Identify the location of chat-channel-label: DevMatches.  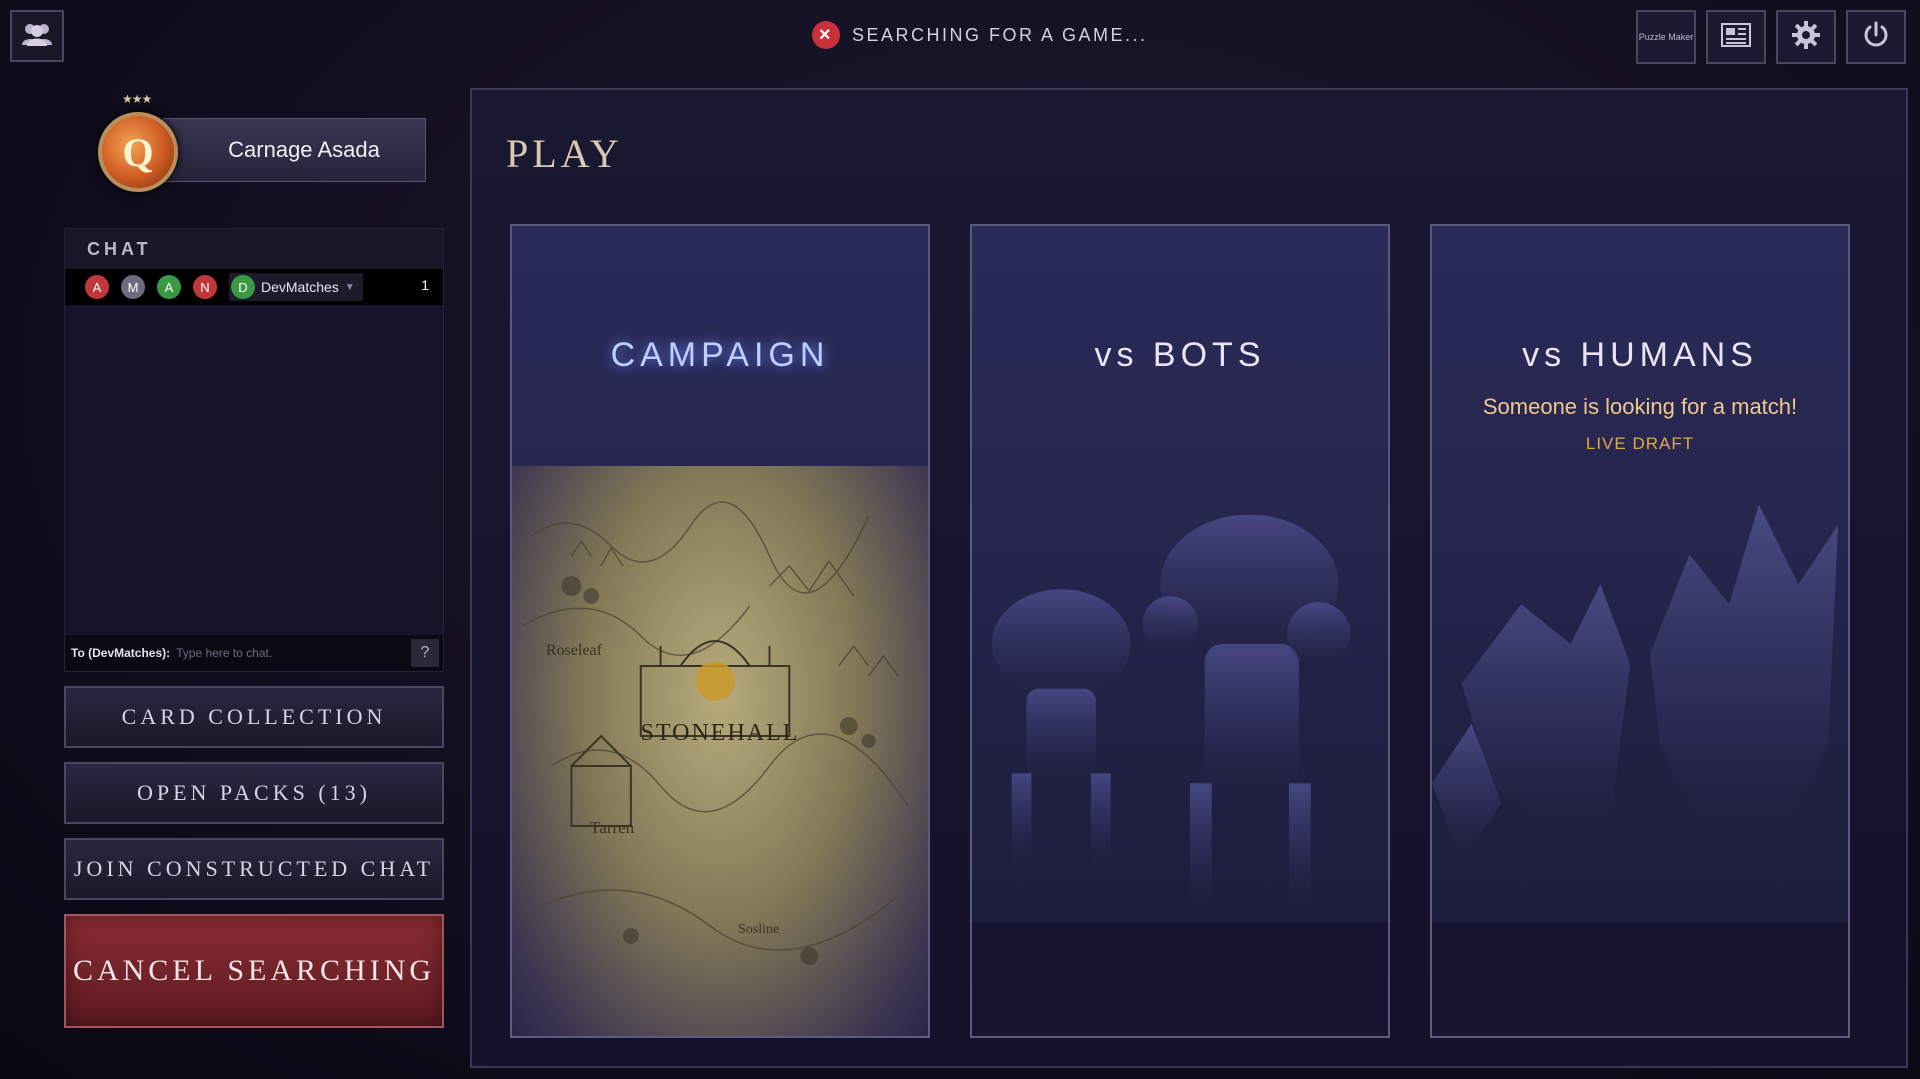
(300, 287).